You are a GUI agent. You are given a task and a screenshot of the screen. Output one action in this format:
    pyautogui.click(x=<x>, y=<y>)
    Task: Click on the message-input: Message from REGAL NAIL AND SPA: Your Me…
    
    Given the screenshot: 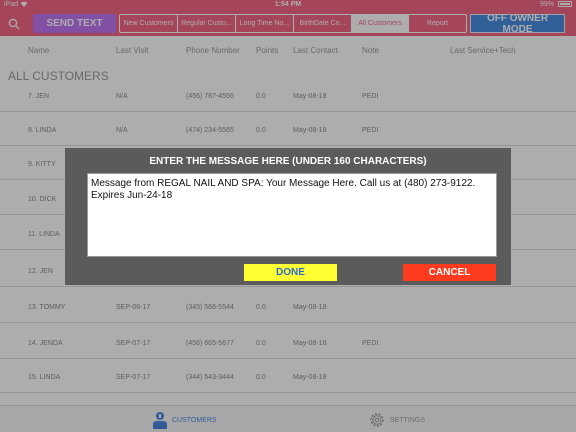 What is the action you would take?
    pyautogui.click(x=292, y=215)
    